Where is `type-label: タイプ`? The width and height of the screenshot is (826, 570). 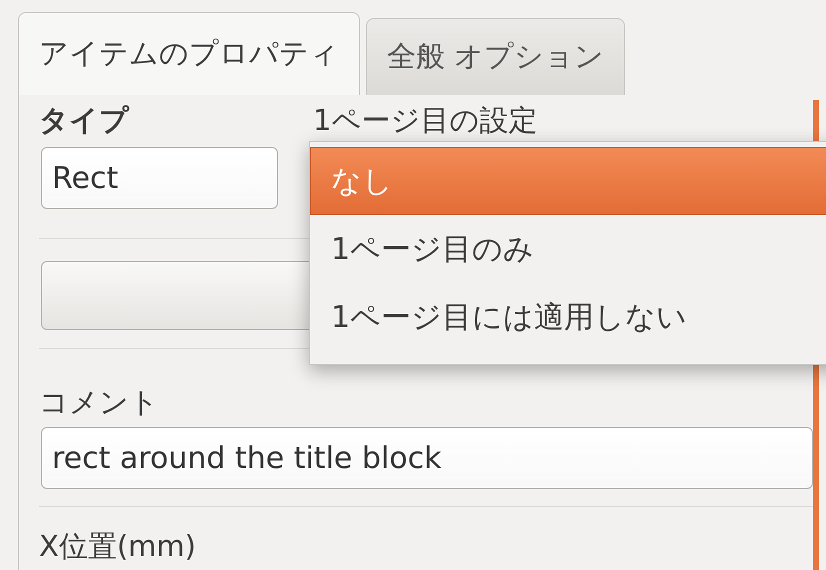 type-label: タイプ is located at coordinates (84, 120).